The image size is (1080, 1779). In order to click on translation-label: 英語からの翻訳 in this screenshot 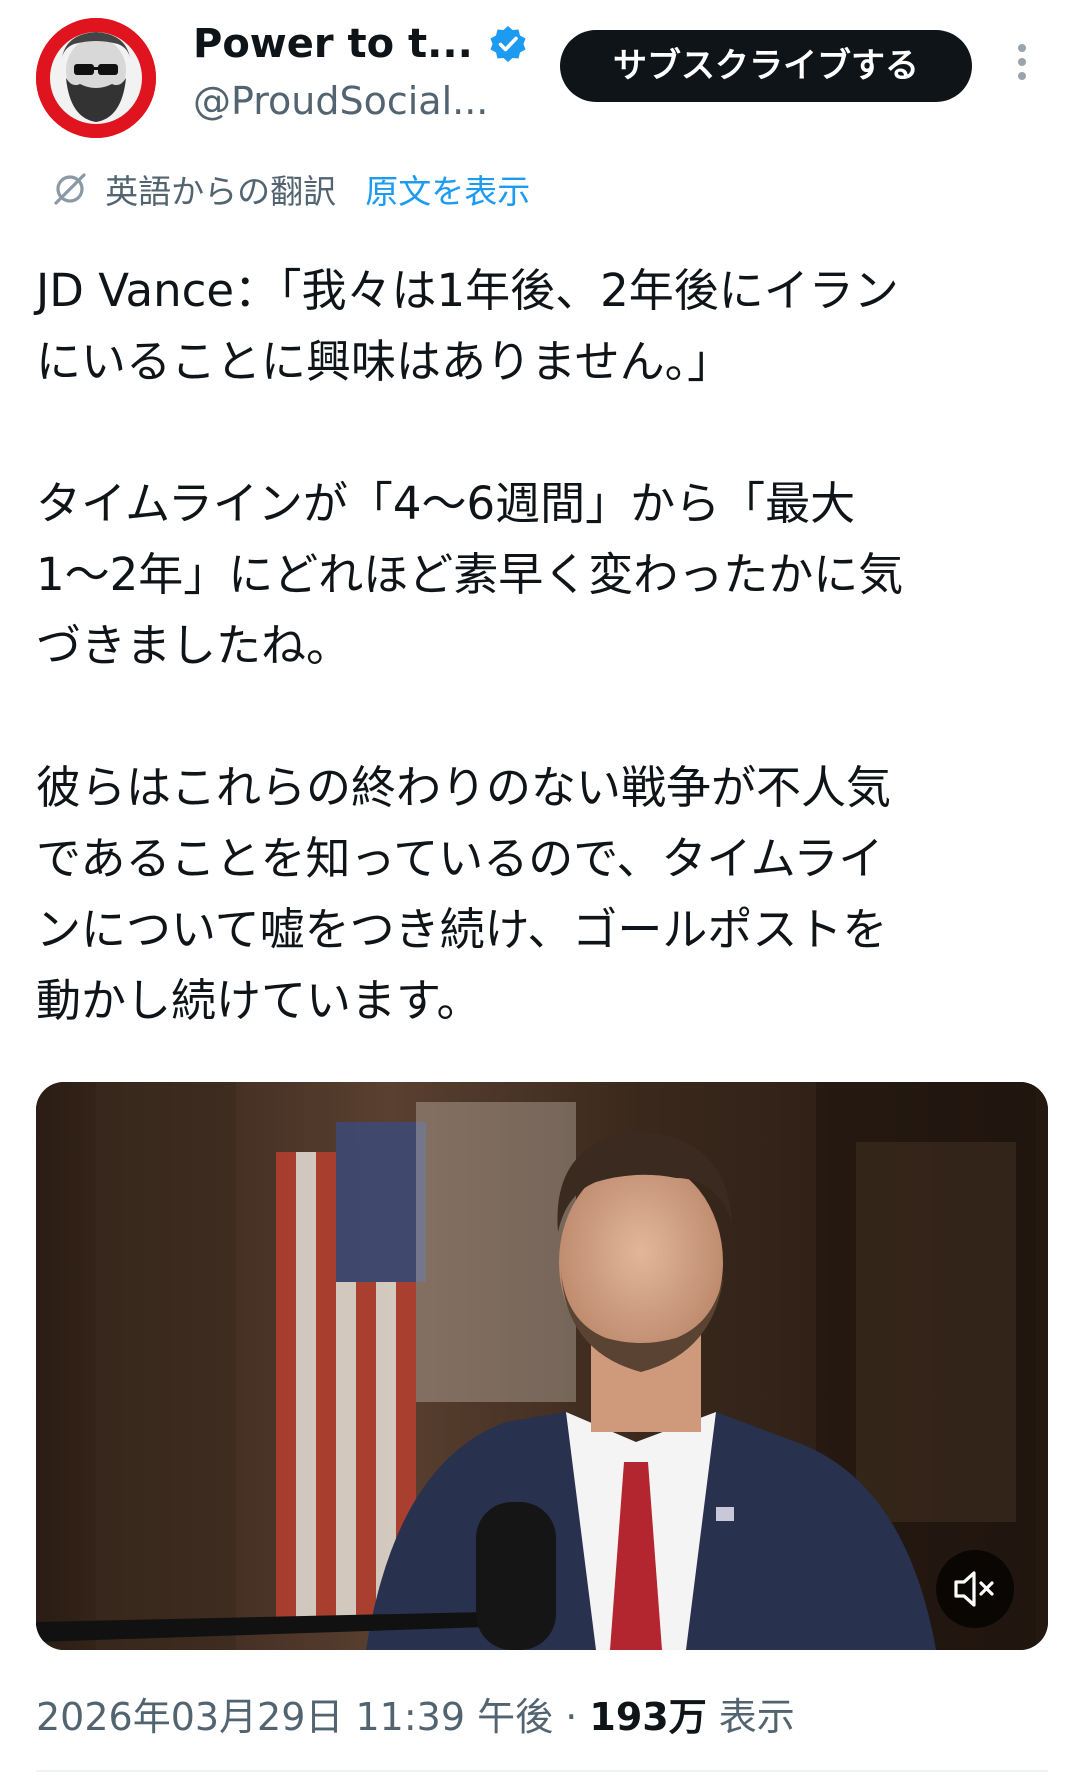, I will do `click(221, 191)`.